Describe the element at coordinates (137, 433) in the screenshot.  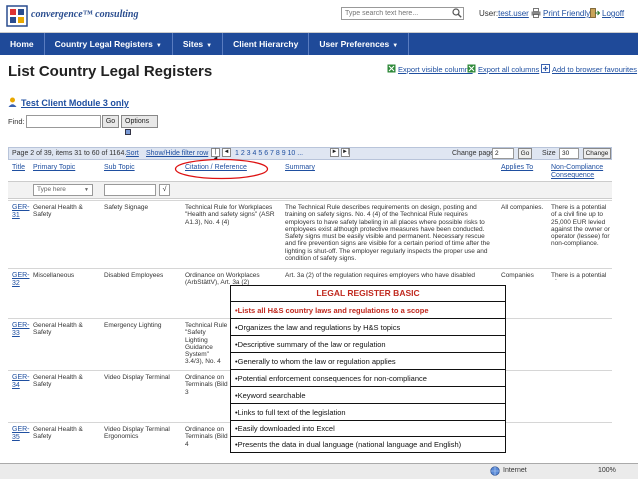
I see `row-sub-topic: Video Display Terminal Ergonomics` at that location.